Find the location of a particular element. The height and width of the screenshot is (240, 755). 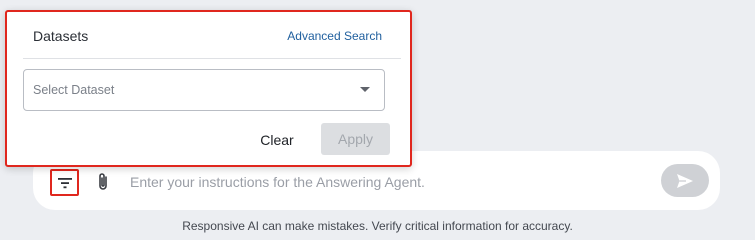

prompt-input is located at coordinates (387, 182).